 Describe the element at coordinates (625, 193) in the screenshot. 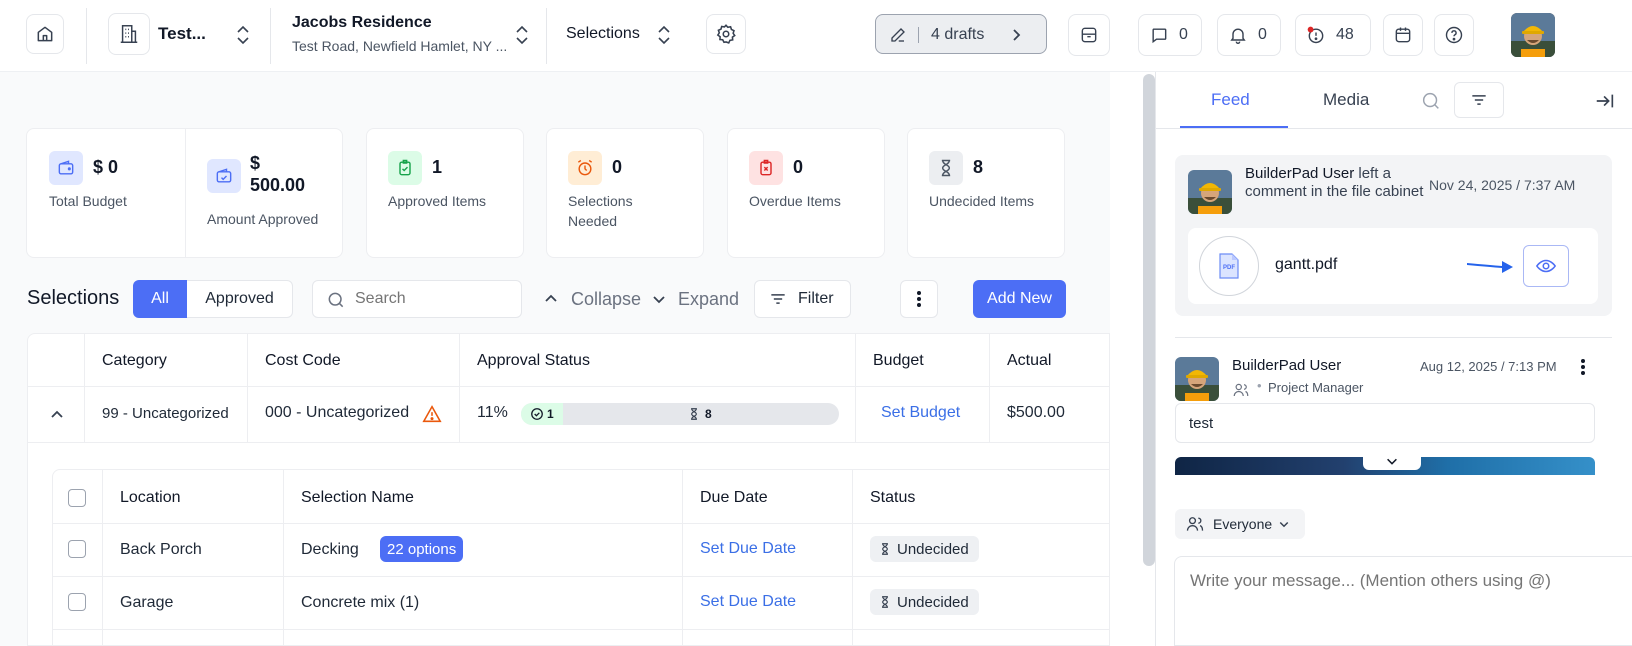

I see `selections-needed-card: 0 Selections Needed` at that location.